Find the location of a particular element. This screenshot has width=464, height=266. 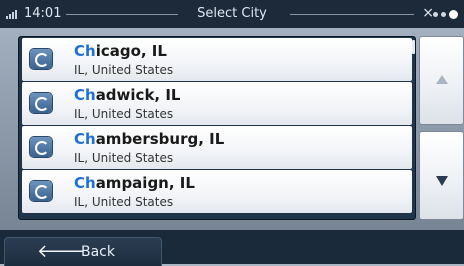

scroll-up-arrow-icon is located at coordinates (442, 79).